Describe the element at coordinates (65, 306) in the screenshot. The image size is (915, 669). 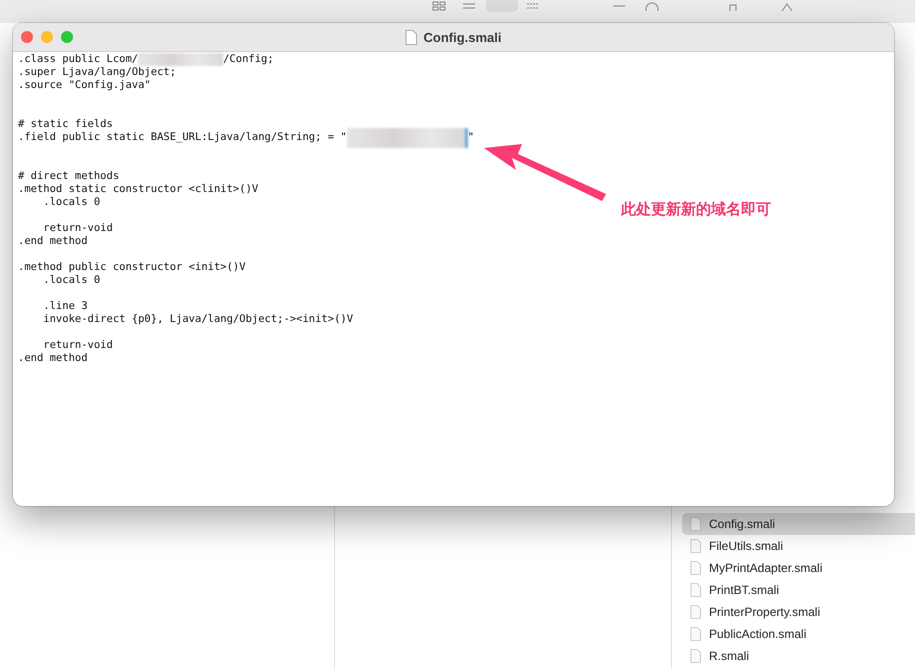
I see `code-text: .line 3` at that location.